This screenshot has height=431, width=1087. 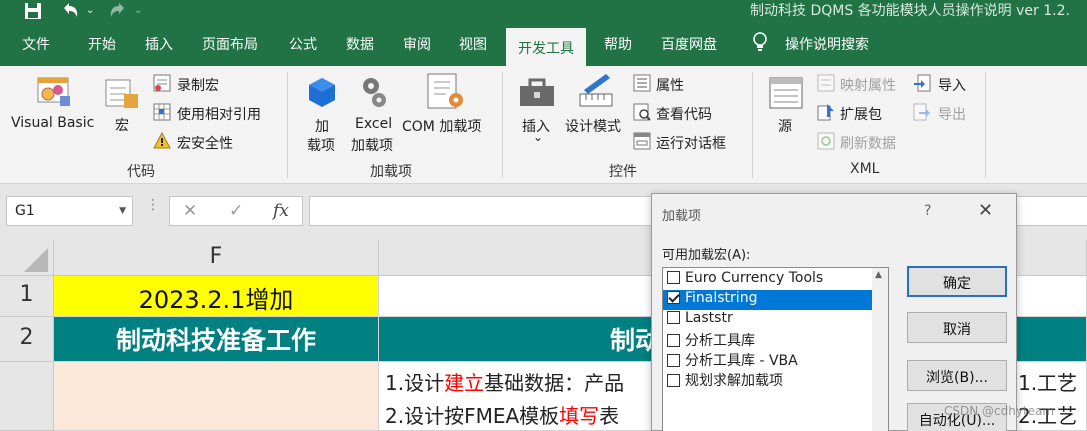 I want to click on list-item-label: 分析工具库 - VBA, so click(x=741, y=361).